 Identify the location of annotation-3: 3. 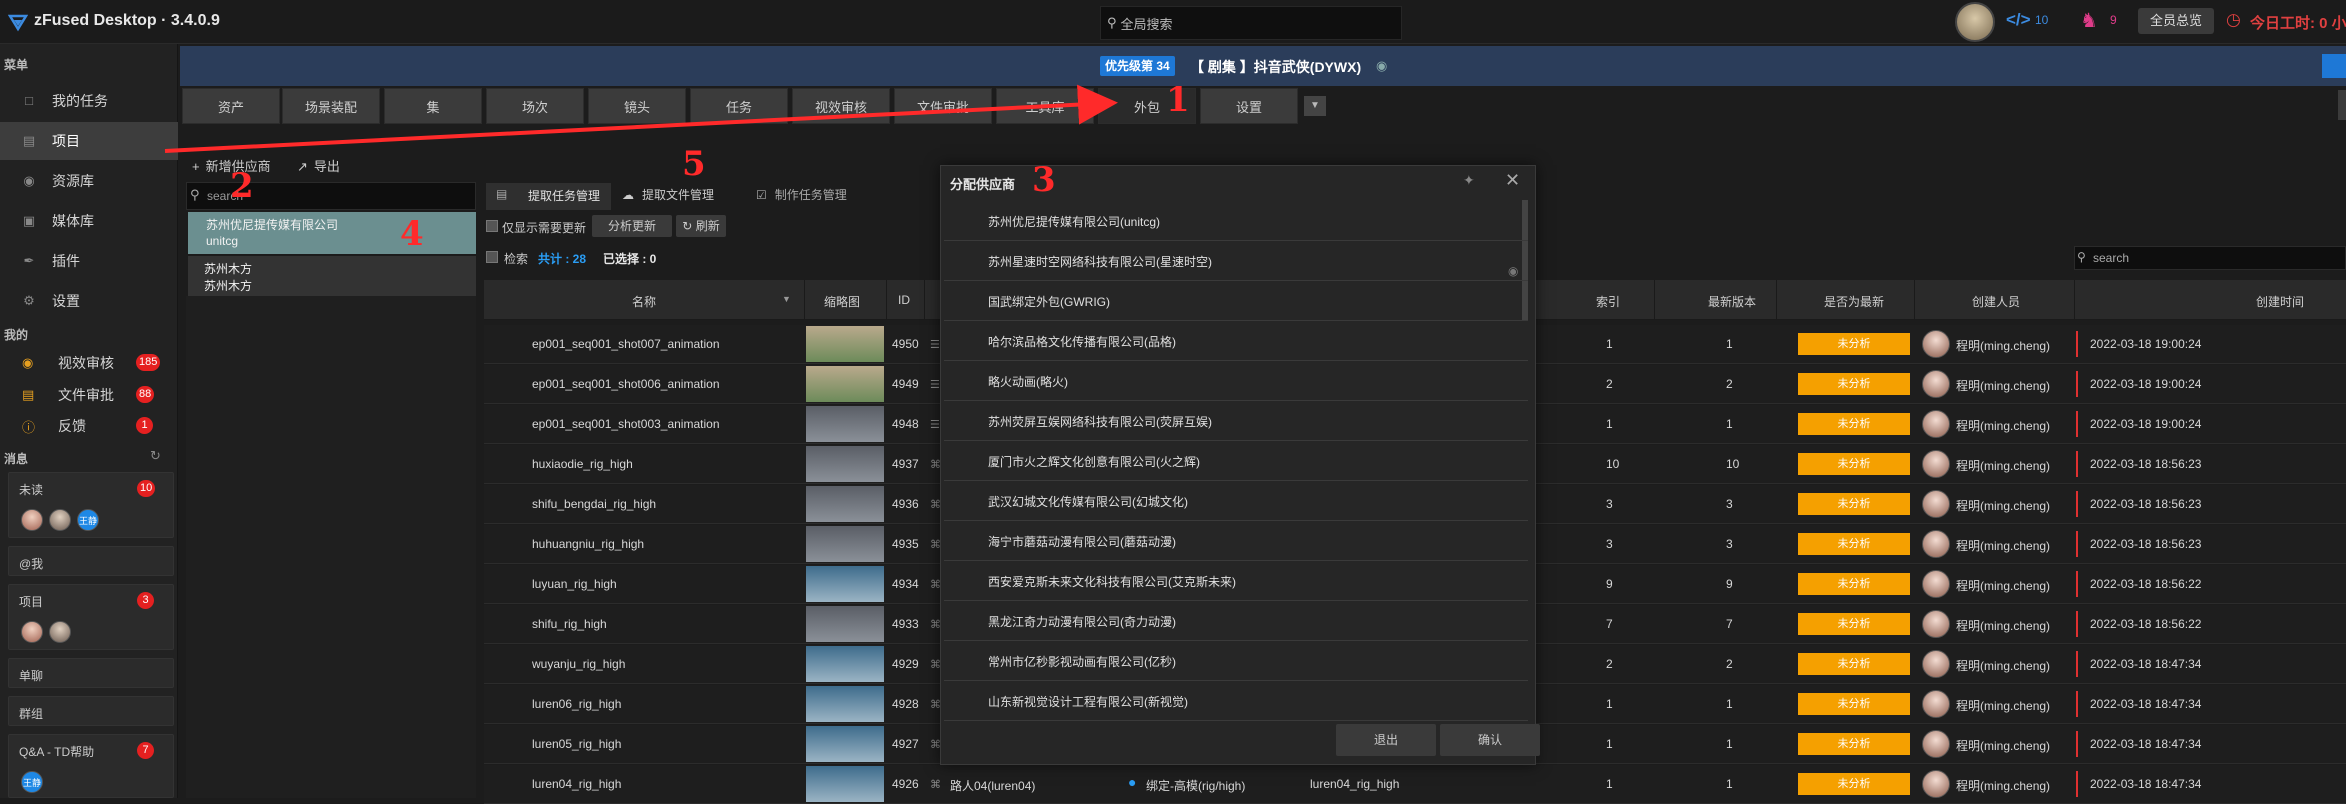
(1044, 180).